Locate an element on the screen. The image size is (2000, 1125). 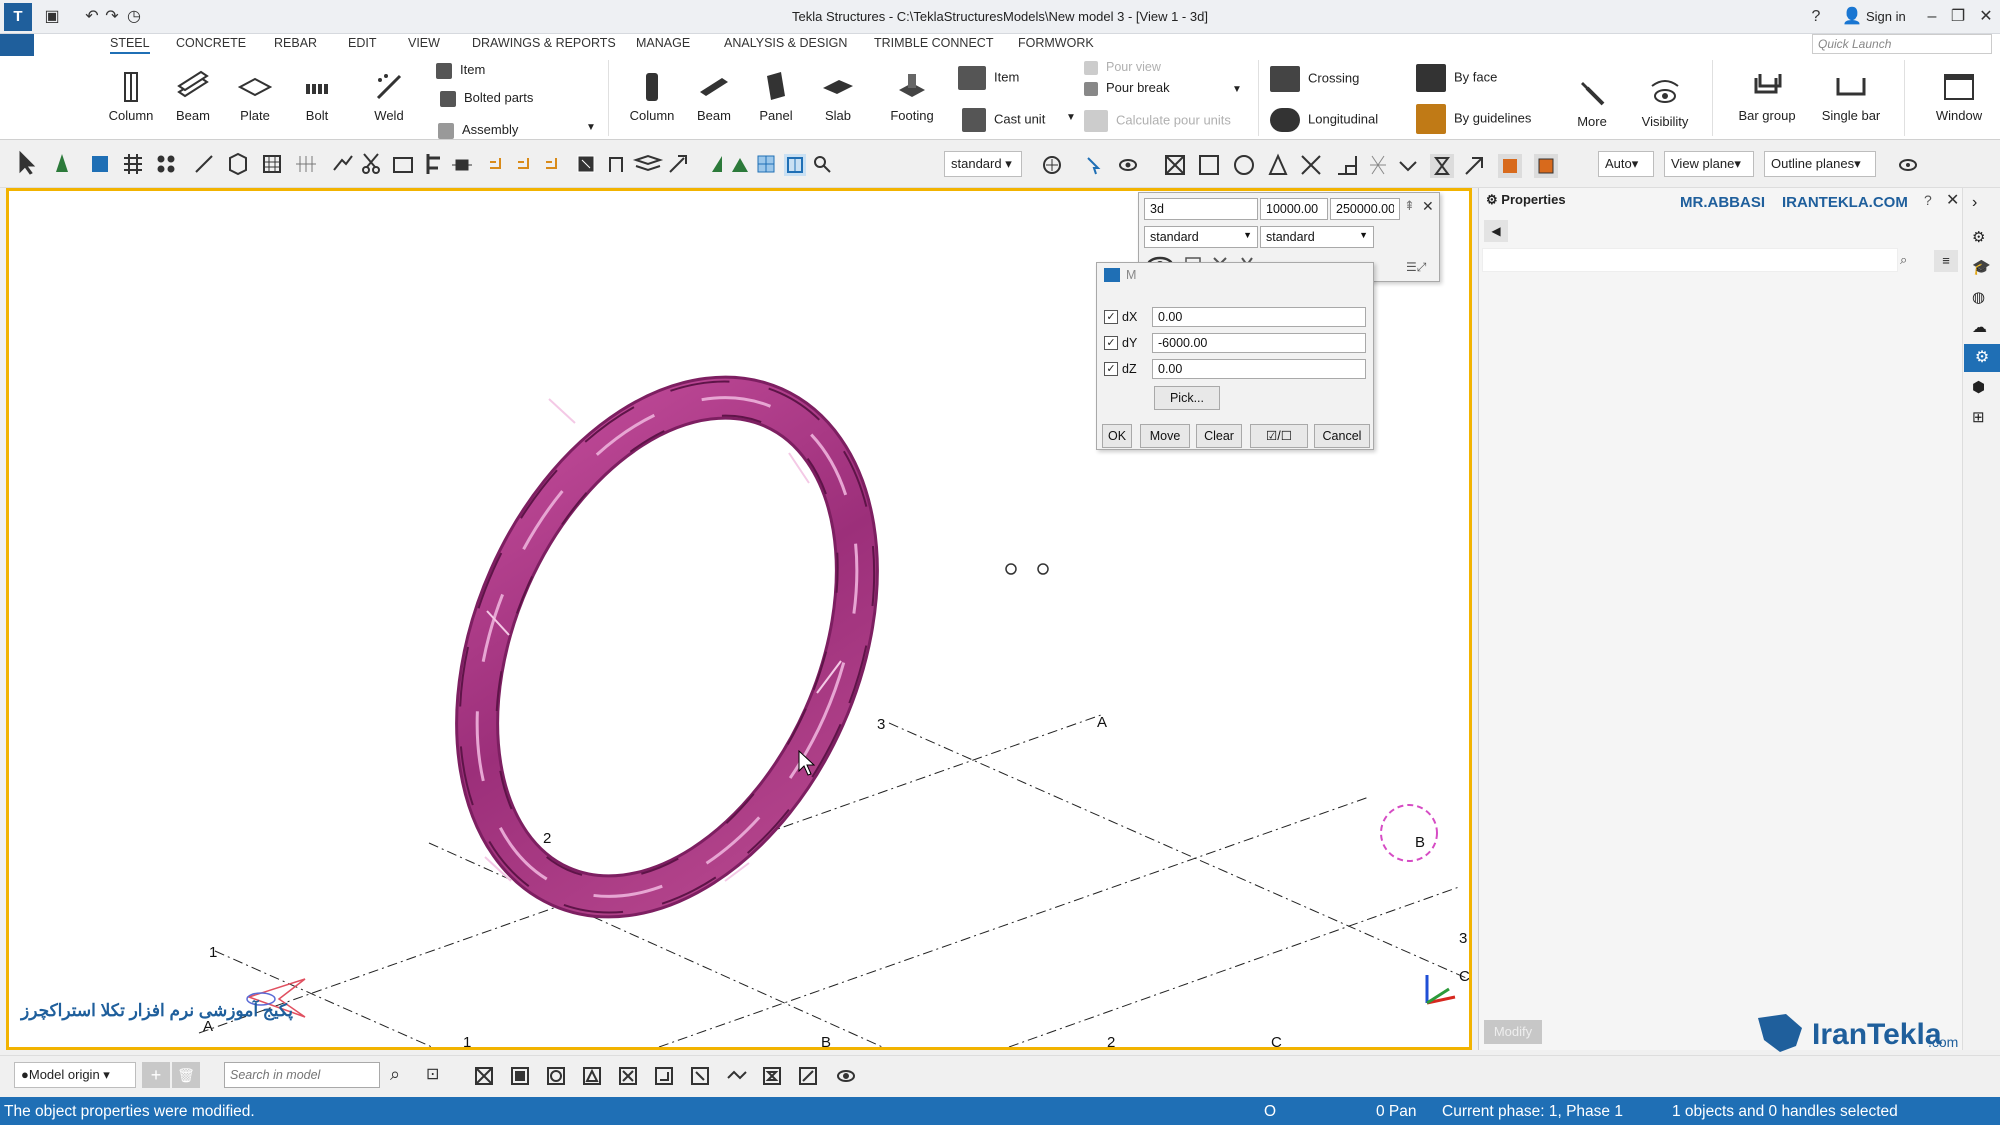
handle-point is located at coordinates (1043, 569).